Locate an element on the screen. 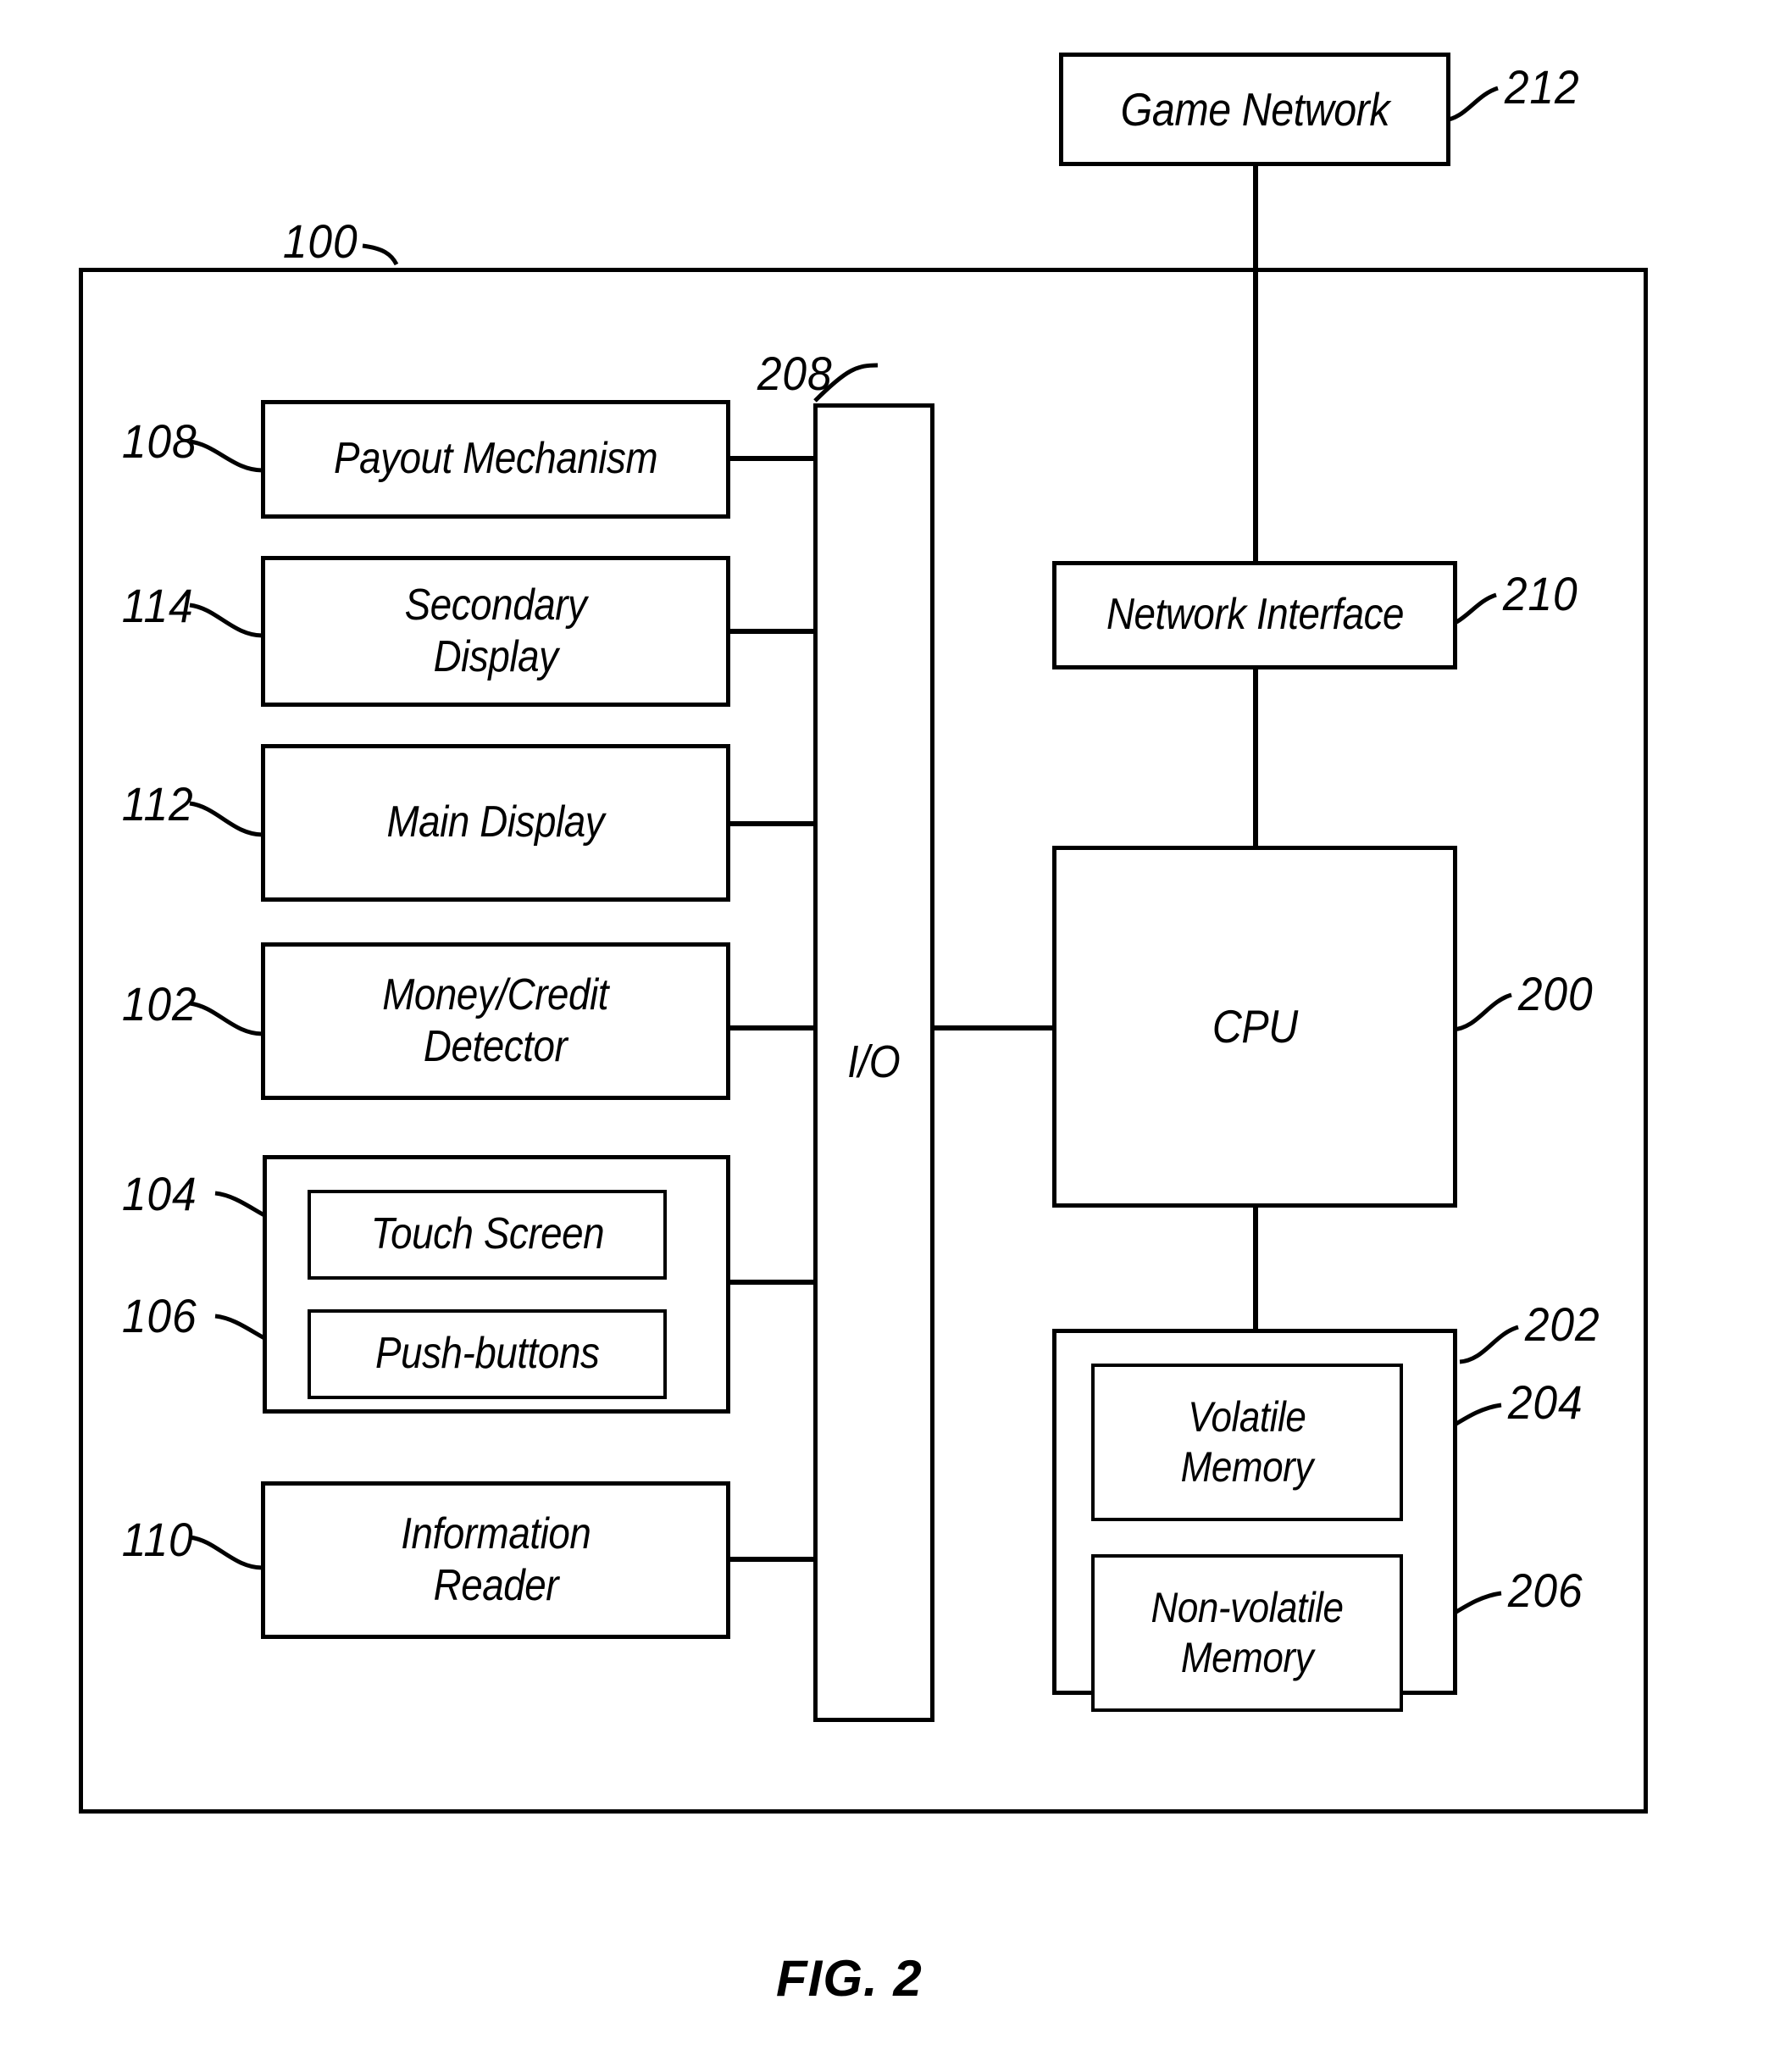  node-io-bus: I/O is located at coordinates (873, 1062).